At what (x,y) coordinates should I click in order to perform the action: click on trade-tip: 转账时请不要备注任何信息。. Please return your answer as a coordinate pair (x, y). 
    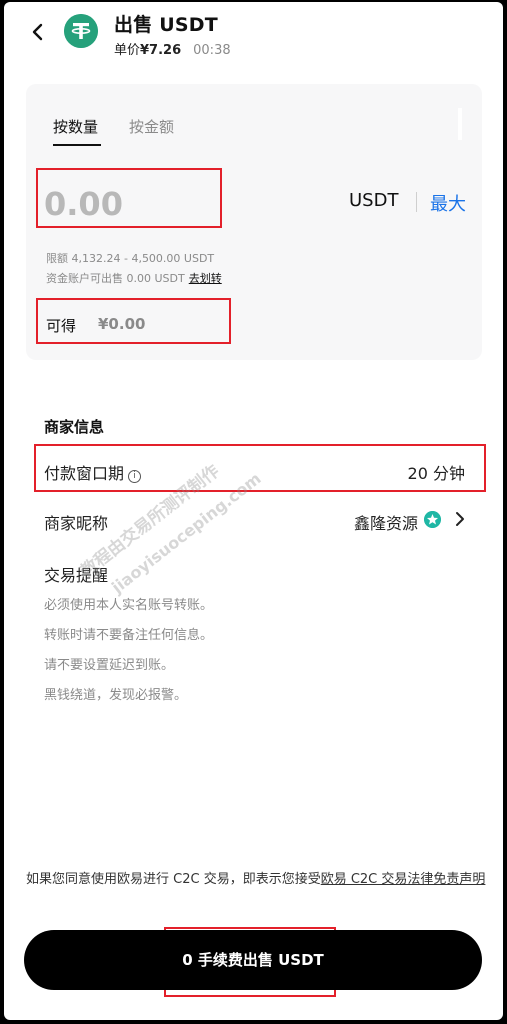
    Looking at the image, I should click on (129, 635).